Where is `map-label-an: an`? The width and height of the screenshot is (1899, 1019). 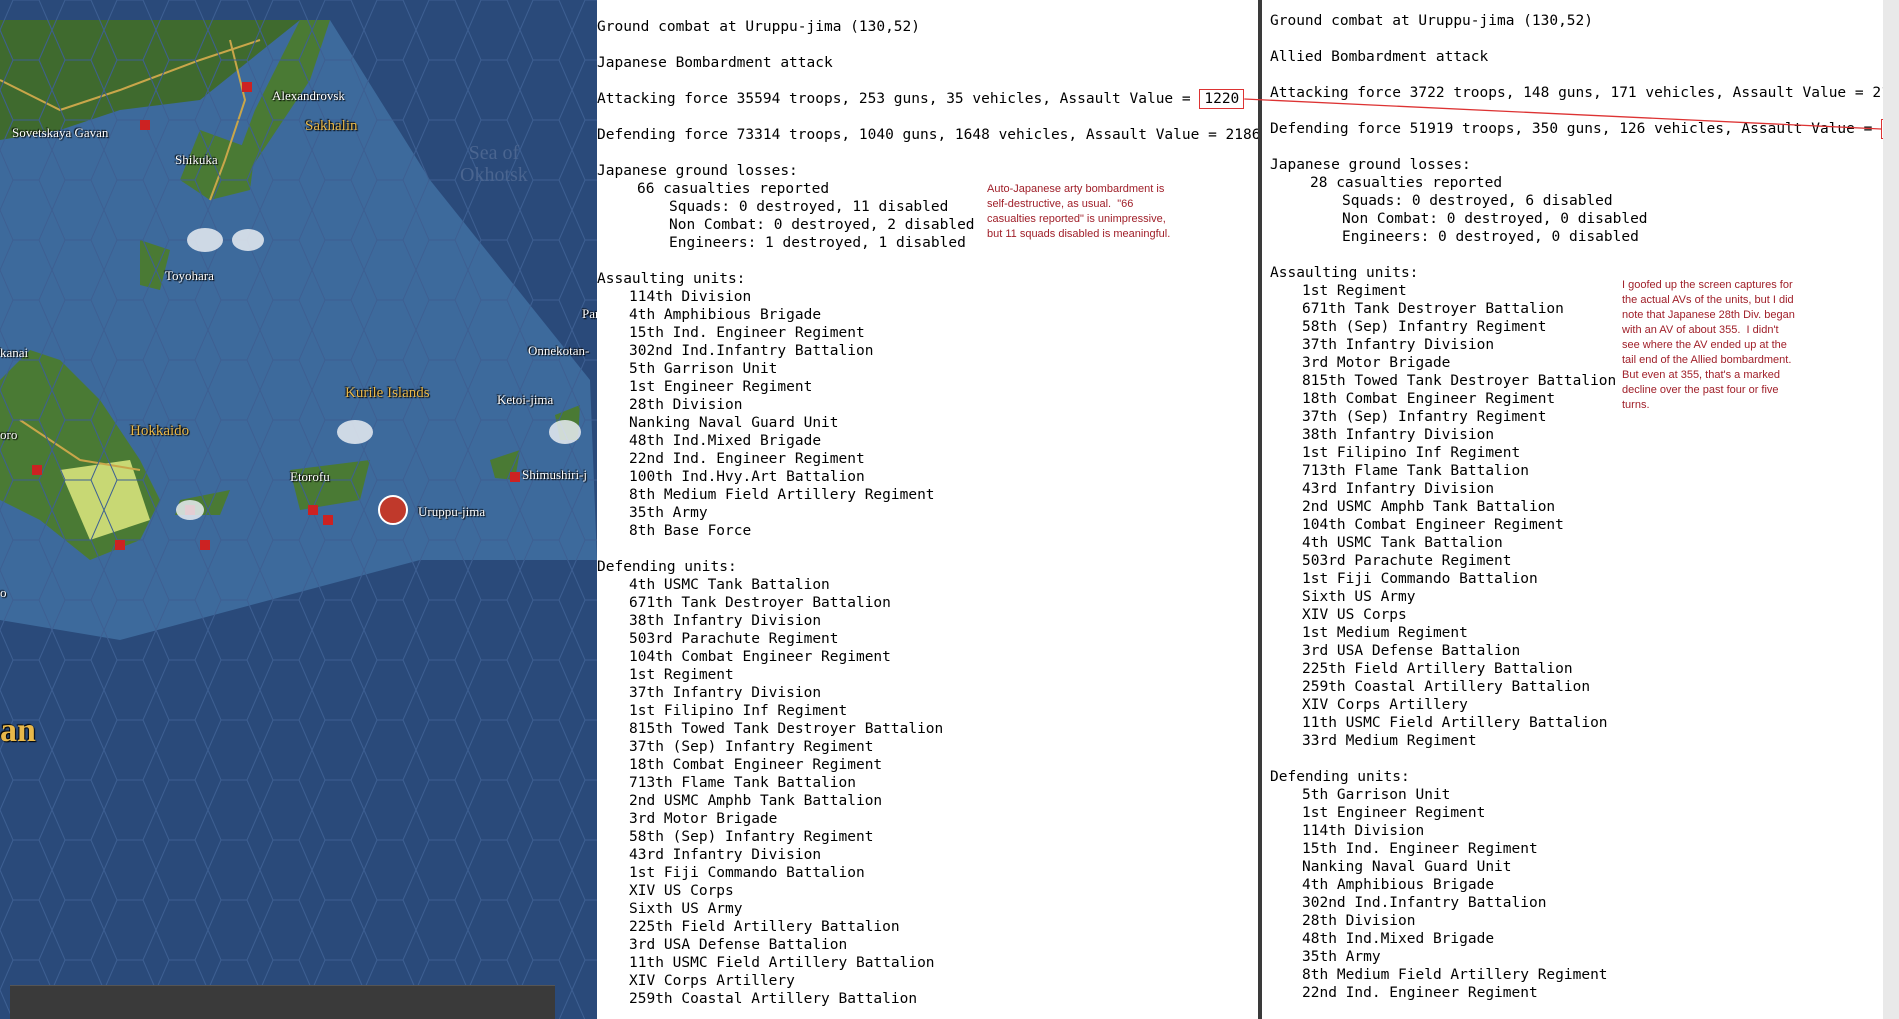
map-label-an: an is located at coordinates (18, 730).